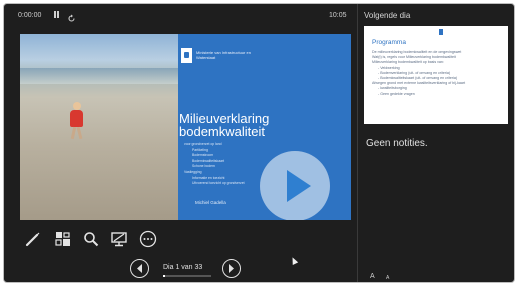 This screenshot has height=286, width=518. I want to click on next-slide-button, so click(231, 268).